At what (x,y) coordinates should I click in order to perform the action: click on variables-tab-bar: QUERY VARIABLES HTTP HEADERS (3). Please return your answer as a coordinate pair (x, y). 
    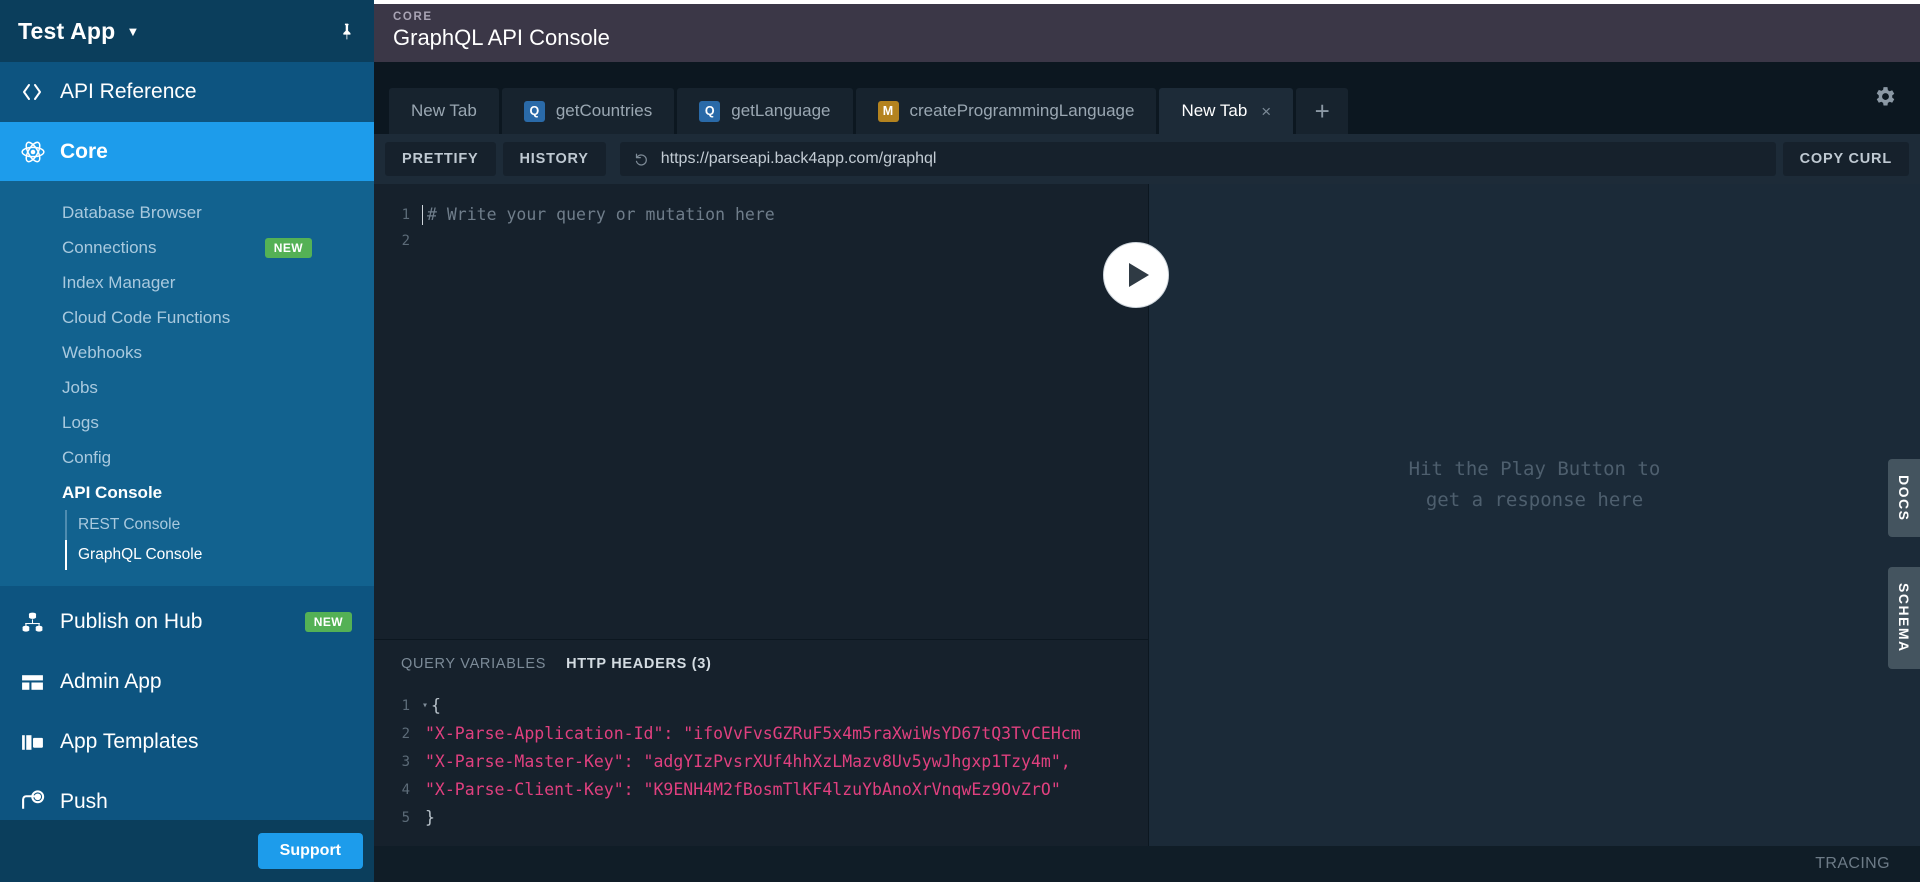
    Looking at the image, I should click on (761, 661).